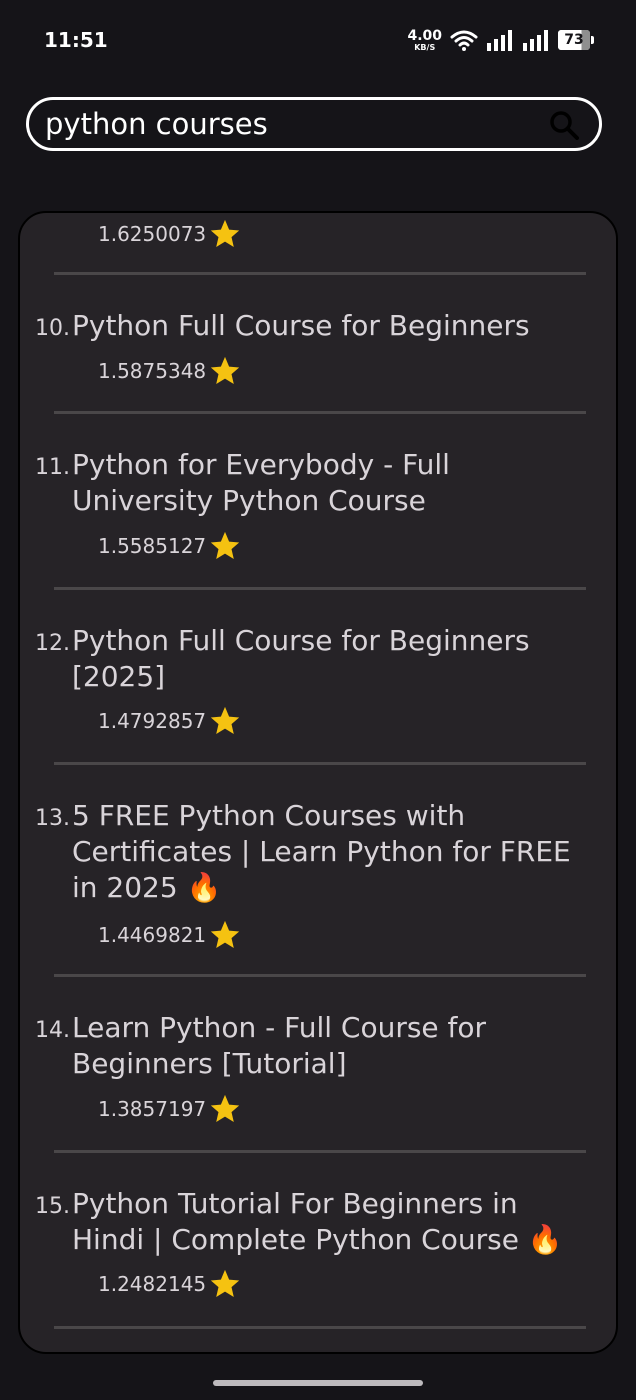  I want to click on score-value: 1.6250073, so click(152, 234).